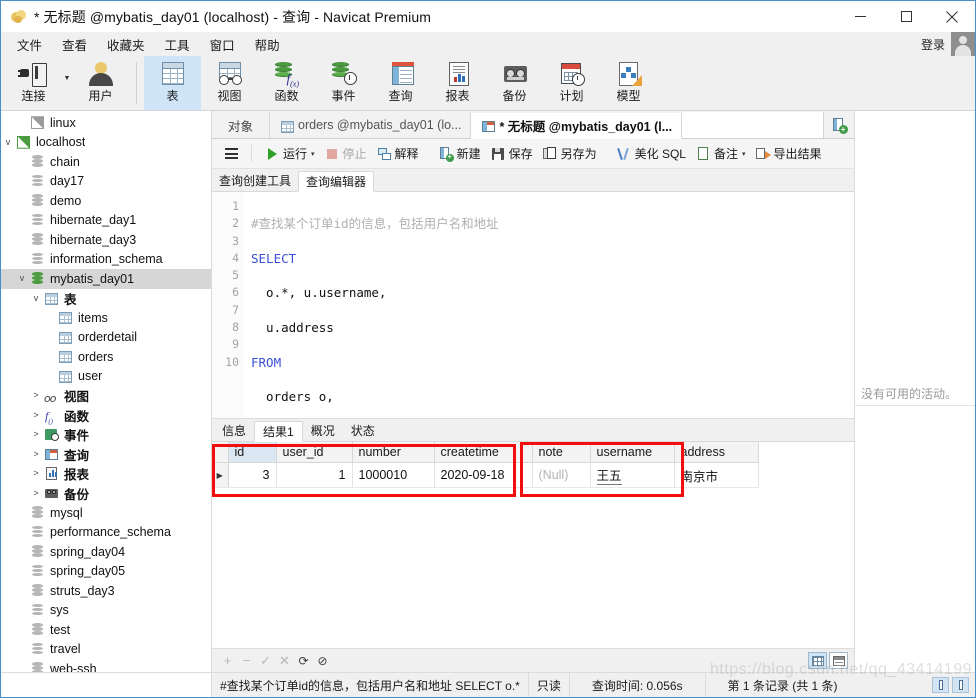 The height and width of the screenshot is (698, 976). What do you see at coordinates (106, 455) in the screenshot?
I see `sidebar-item-queries-folder: > 查询` at bounding box center [106, 455].